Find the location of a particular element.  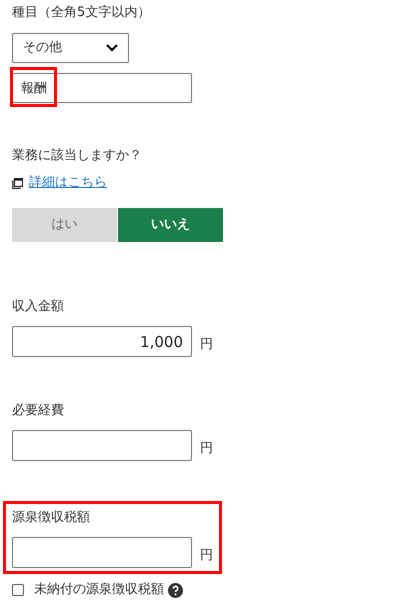

question-text: 業務に該当しますか？ is located at coordinates (77, 156).